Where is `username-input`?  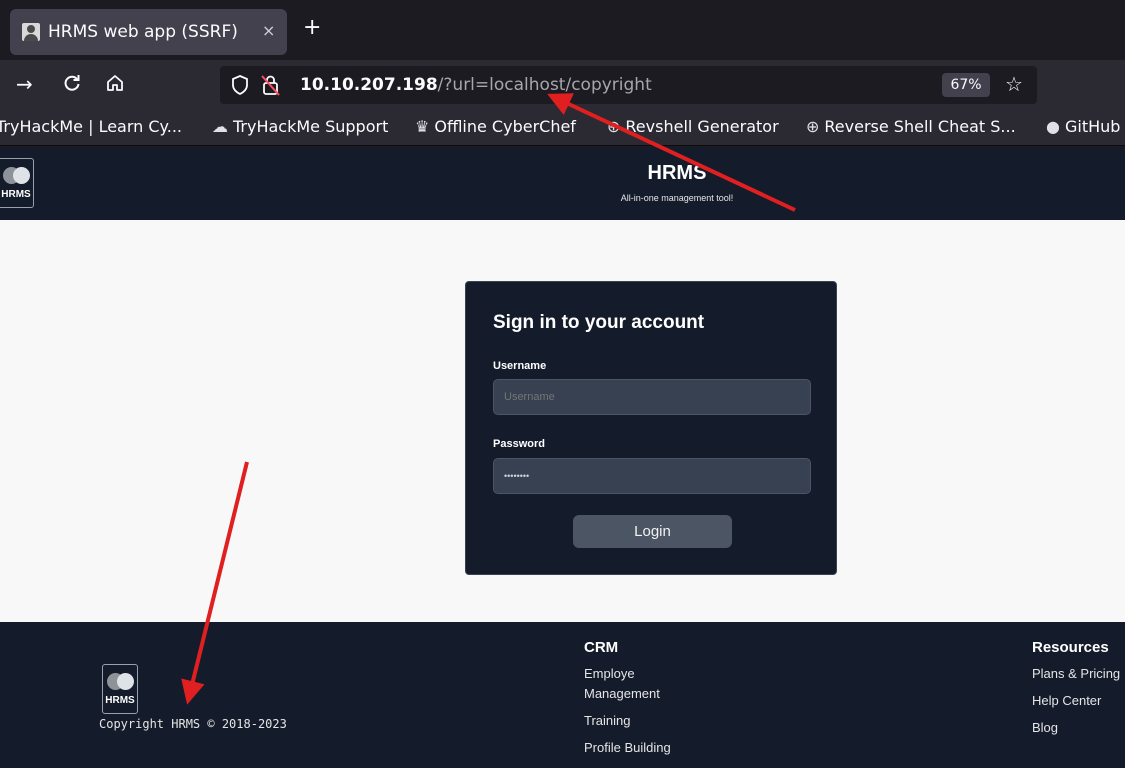
username-input is located at coordinates (652, 397).